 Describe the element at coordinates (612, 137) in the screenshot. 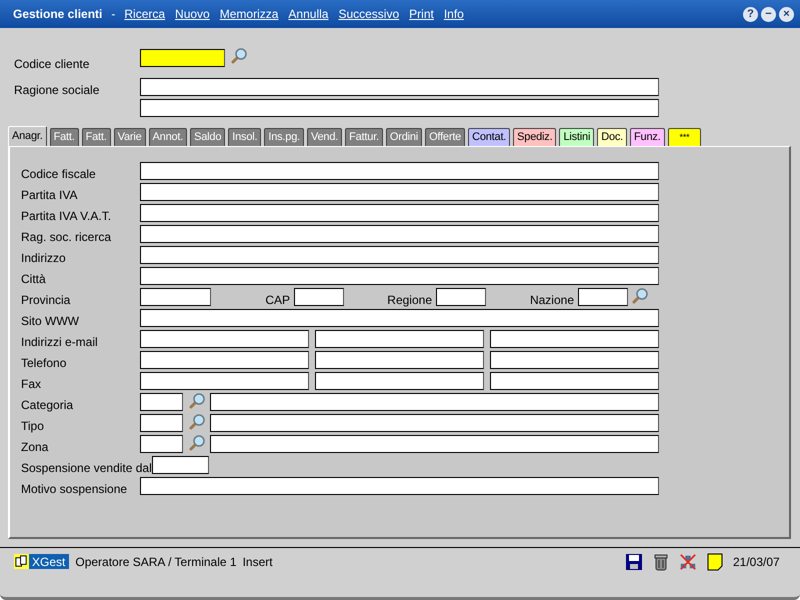

I see `tab: Doc.` at that location.